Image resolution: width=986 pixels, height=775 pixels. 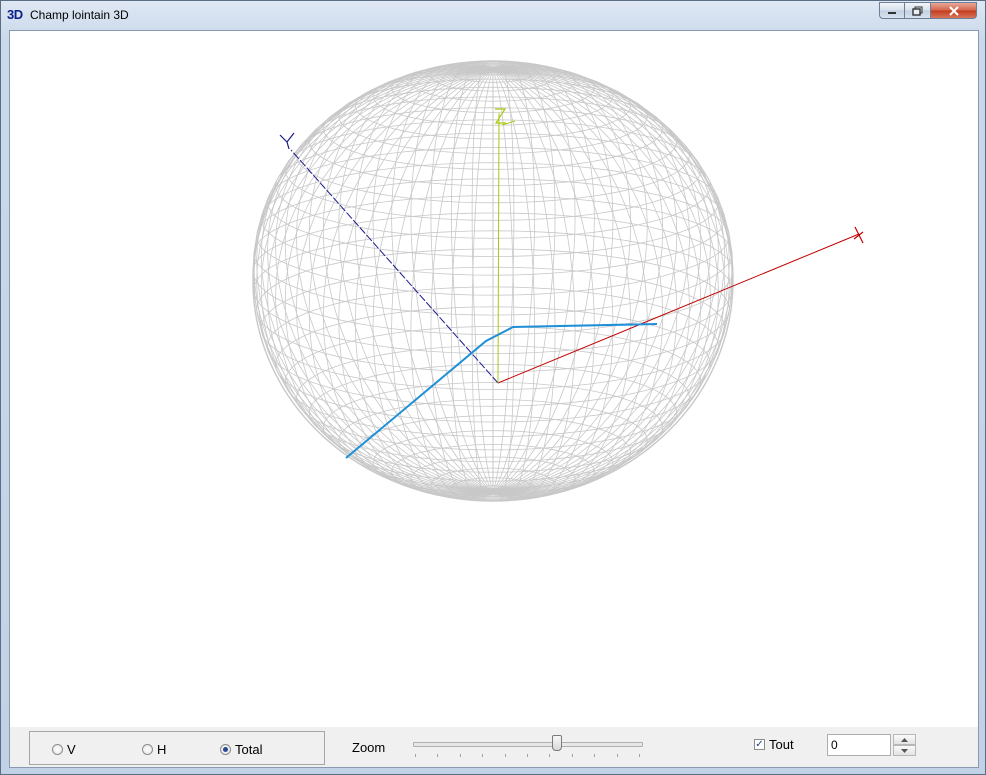 What do you see at coordinates (369, 747) in the screenshot?
I see `zoom-label: Zoom` at bounding box center [369, 747].